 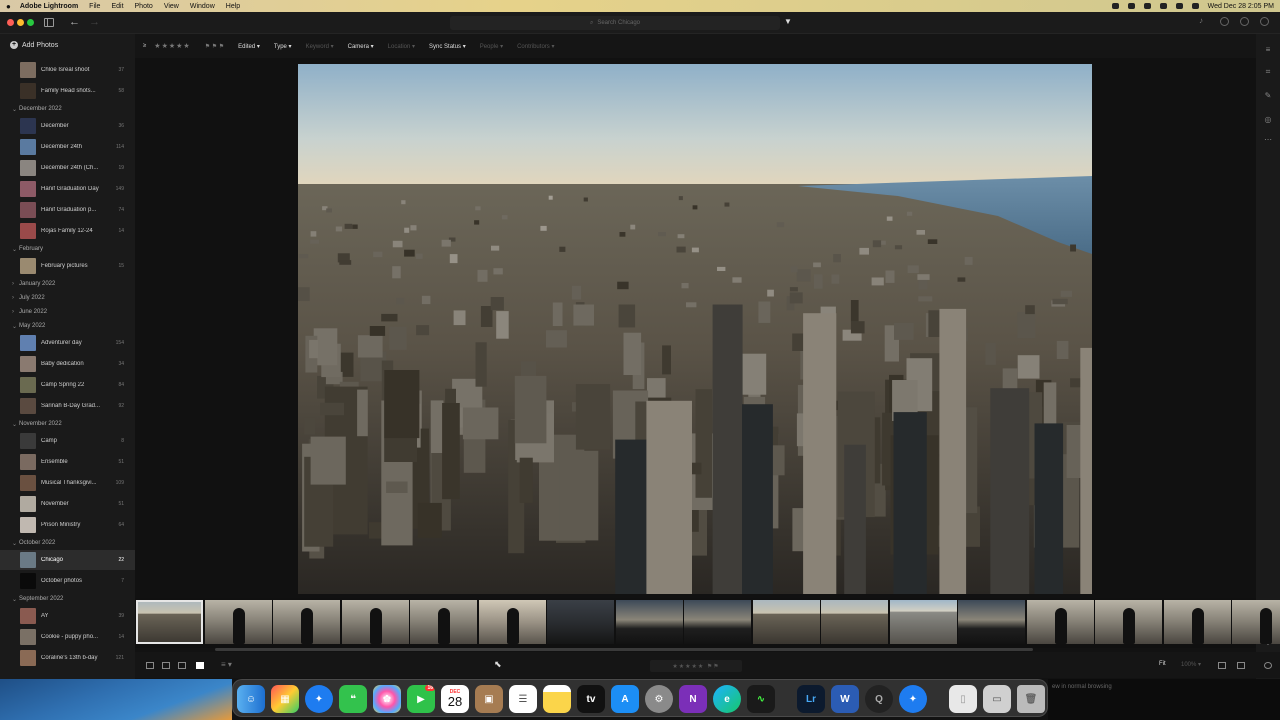 I want to click on album-item: Adventurer day 154, so click(x=67, y=343).